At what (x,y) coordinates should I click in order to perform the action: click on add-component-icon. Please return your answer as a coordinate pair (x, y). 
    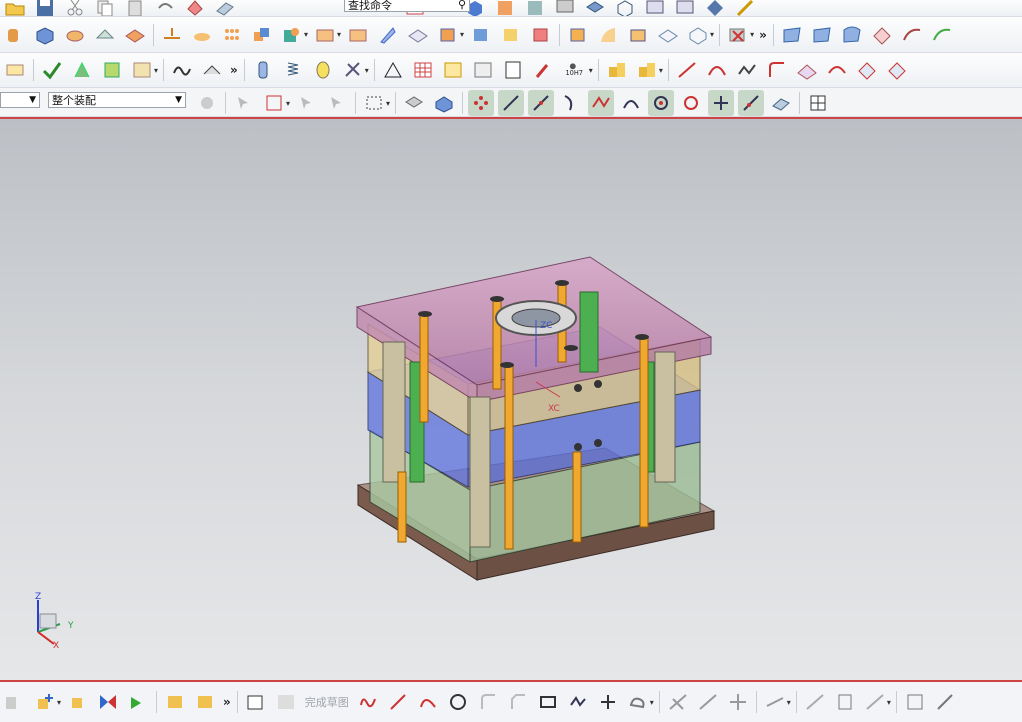
    Looking at the image, I should click on (45, 702).